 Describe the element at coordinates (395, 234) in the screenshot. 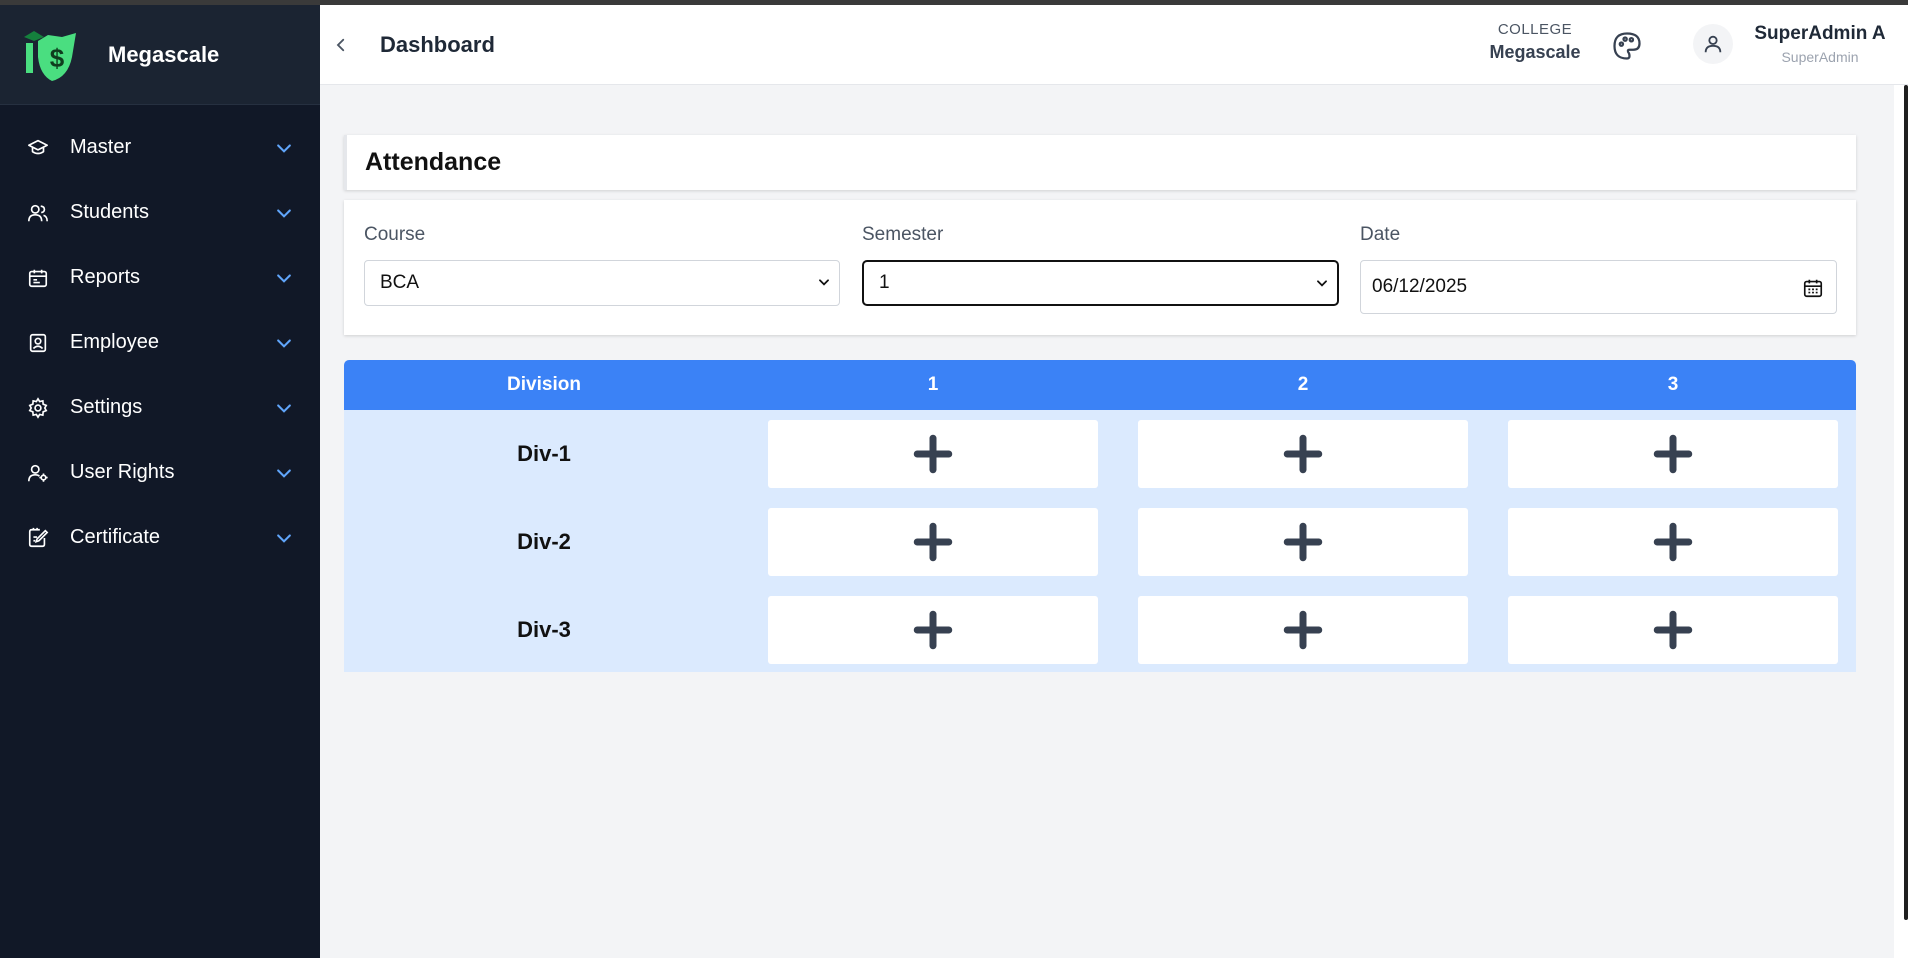

I see `course-label: Course` at that location.